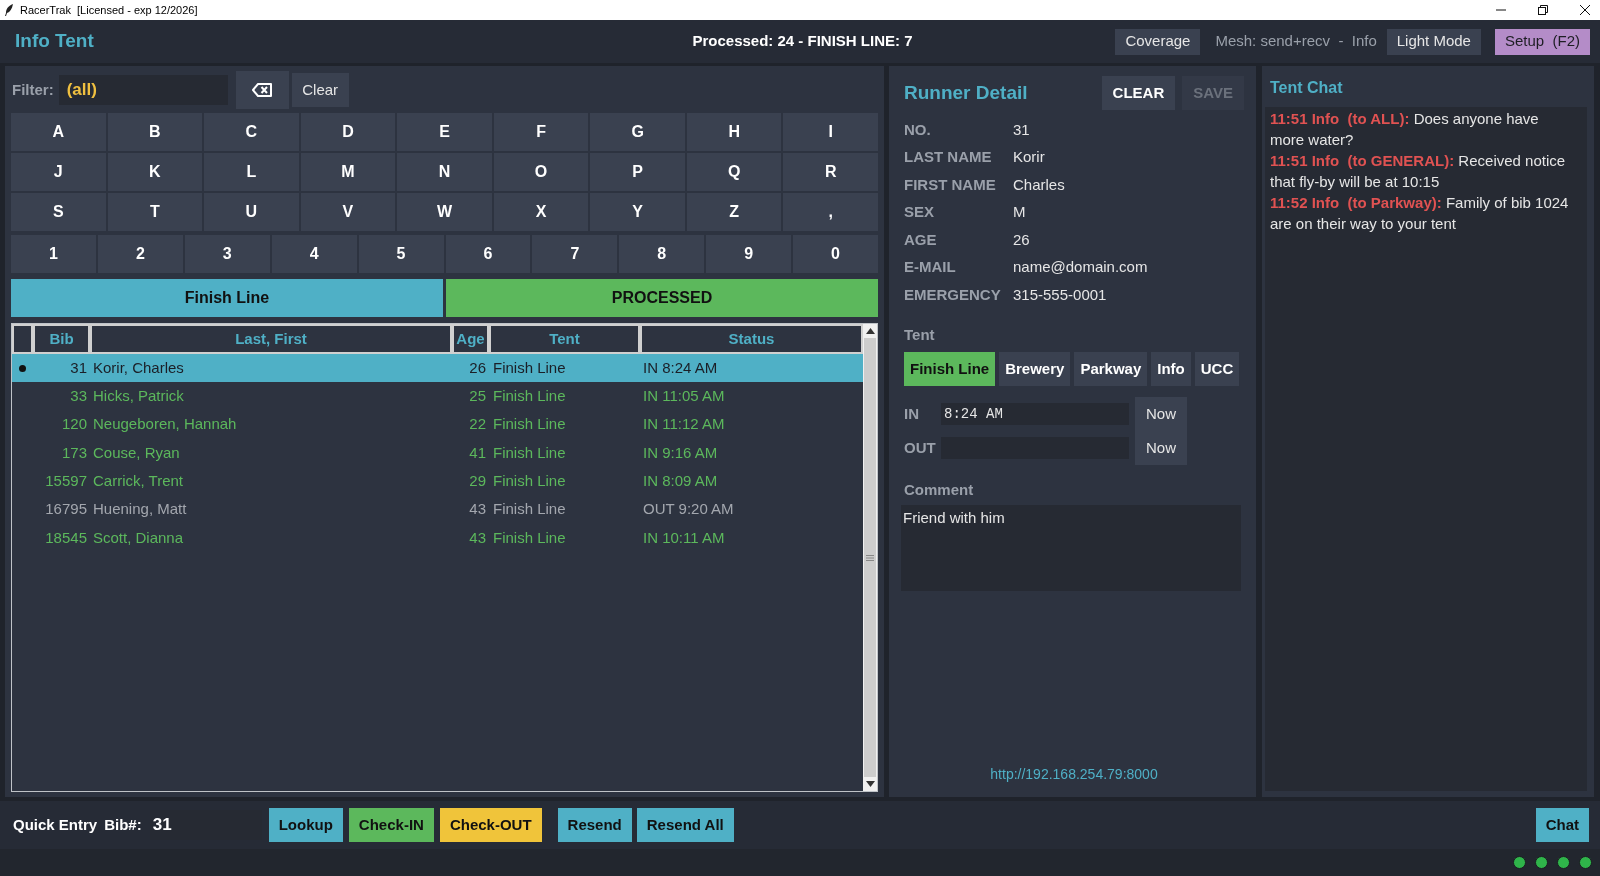  What do you see at coordinates (138, 537) in the screenshot?
I see `table-cell-text: Scott, Dianna` at bounding box center [138, 537].